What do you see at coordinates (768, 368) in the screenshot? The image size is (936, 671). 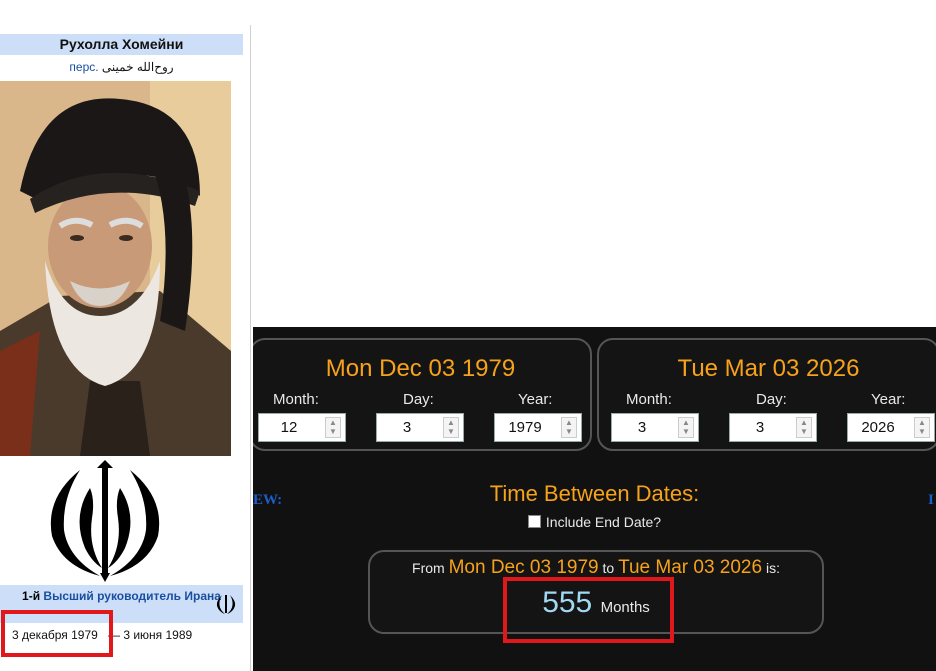 I see `to-date-title: Tue Mar 03 2026` at bounding box center [768, 368].